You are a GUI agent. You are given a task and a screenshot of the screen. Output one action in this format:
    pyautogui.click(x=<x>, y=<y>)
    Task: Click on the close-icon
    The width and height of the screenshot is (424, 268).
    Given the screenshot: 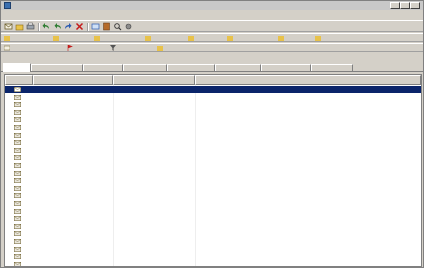 What is the action you would take?
    pyautogui.click(x=415, y=5)
    